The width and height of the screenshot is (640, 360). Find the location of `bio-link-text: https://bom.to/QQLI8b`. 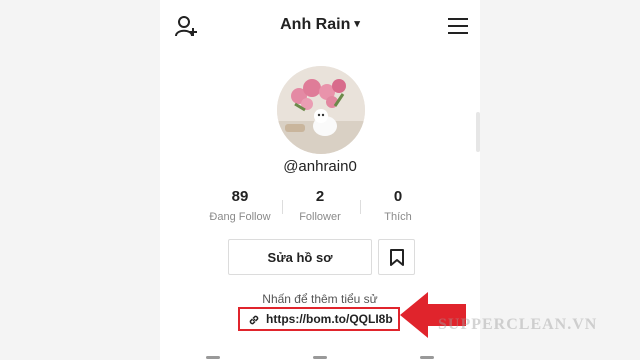

bio-link-text: https://bom.to/QQLI8b is located at coordinates (329, 319).